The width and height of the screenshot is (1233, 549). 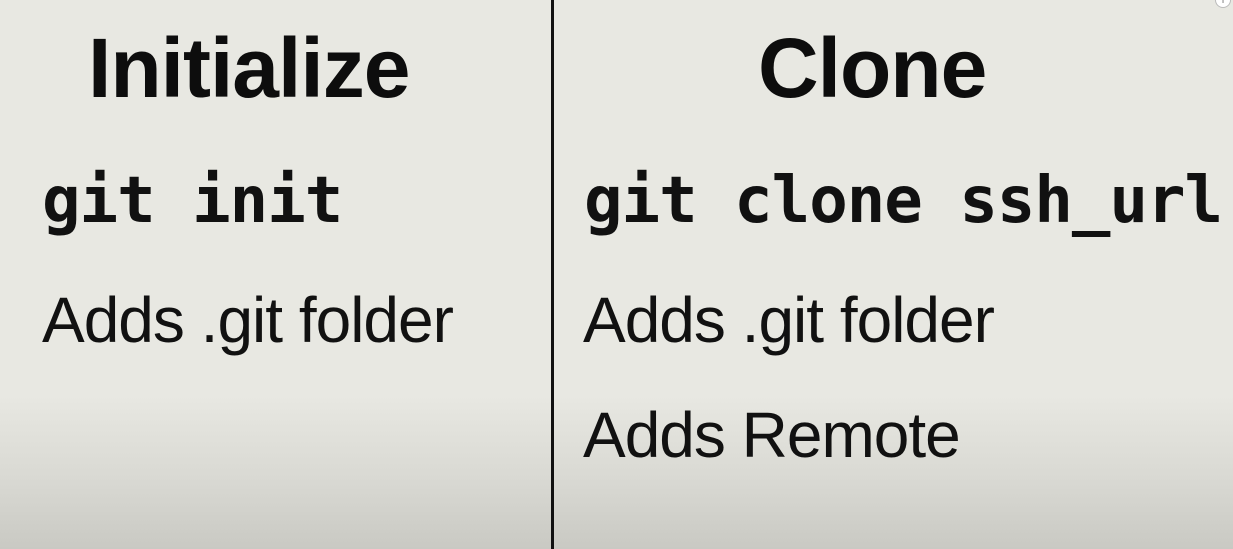 What do you see at coordinates (1223, 4) in the screenshot?
I see `info-icon: i` at bounding box center [1223, 4].